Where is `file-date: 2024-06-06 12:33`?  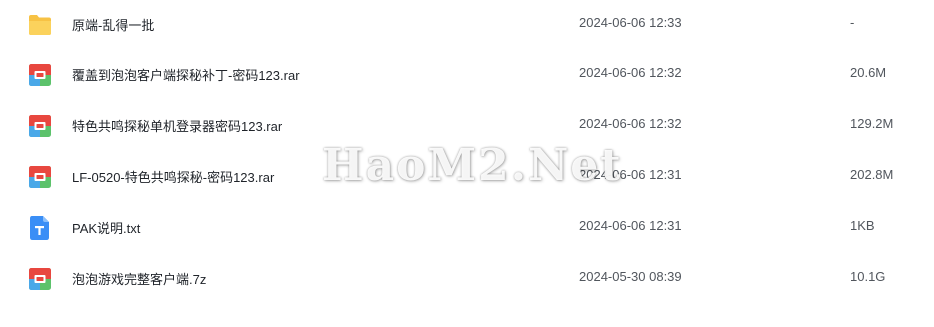 file-date: 2024-06-06 12:33 is located at coordinates (630, 22).